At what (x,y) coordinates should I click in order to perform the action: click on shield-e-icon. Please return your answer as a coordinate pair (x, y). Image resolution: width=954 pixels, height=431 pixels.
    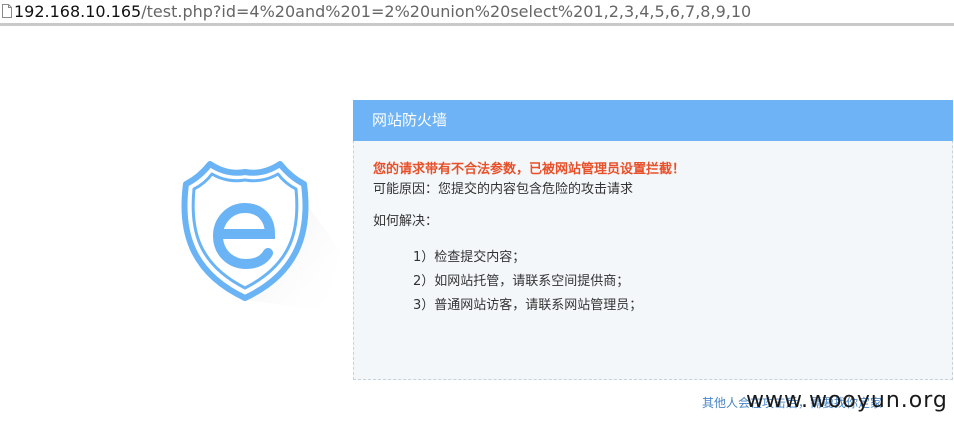
    Looking at the image, I should click on (260, 235).